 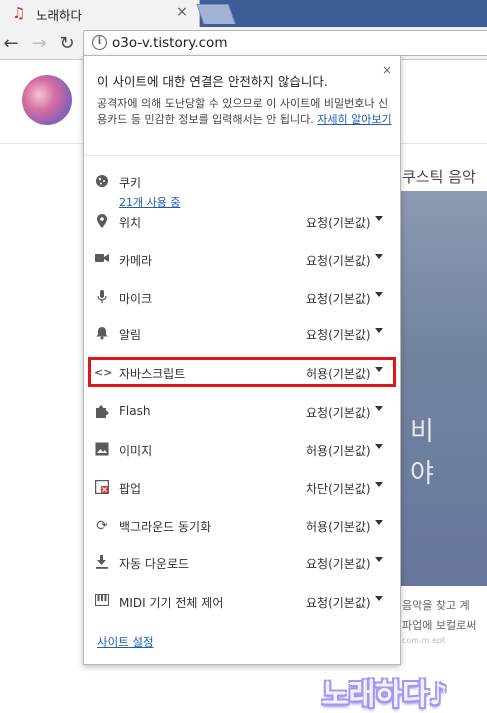 What do you see at coordinates (242, 412) in the screenshot?
I see `permission-row-flash: Flash 요청(기본값)` at bounding box center [242, 412].